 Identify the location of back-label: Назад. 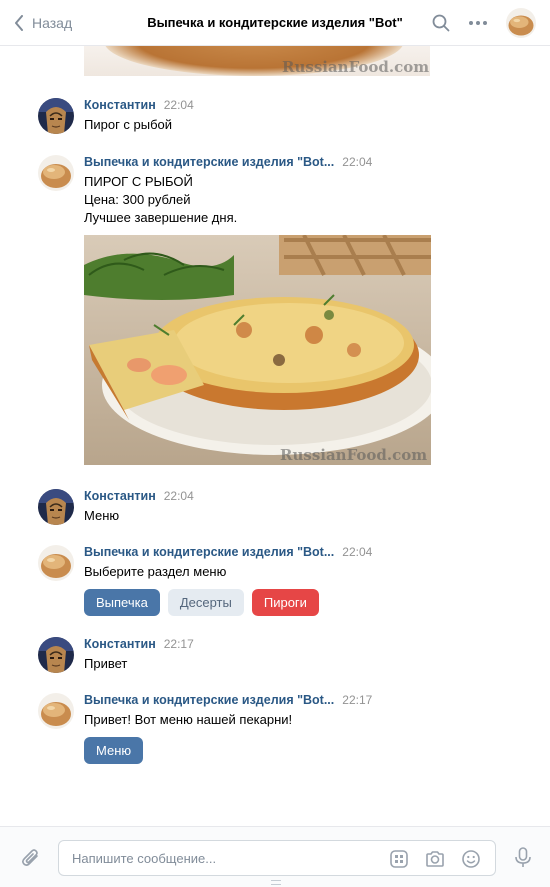
(52, 22).